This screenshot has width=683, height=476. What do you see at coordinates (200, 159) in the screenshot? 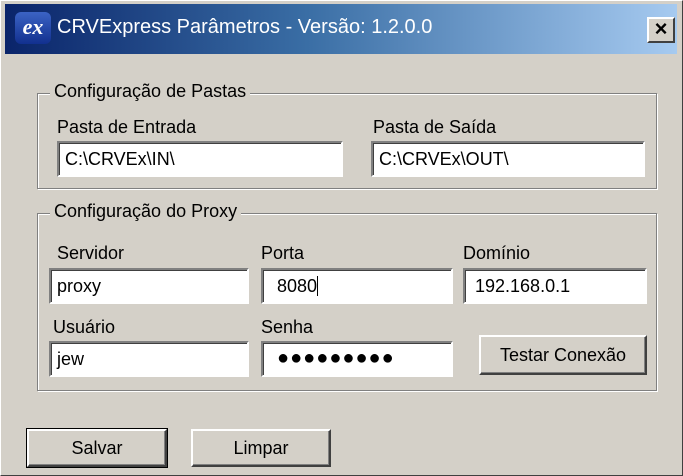
I see `input-folder-field: C:\CRVEx\IN\` at bounding box center [200, 159].